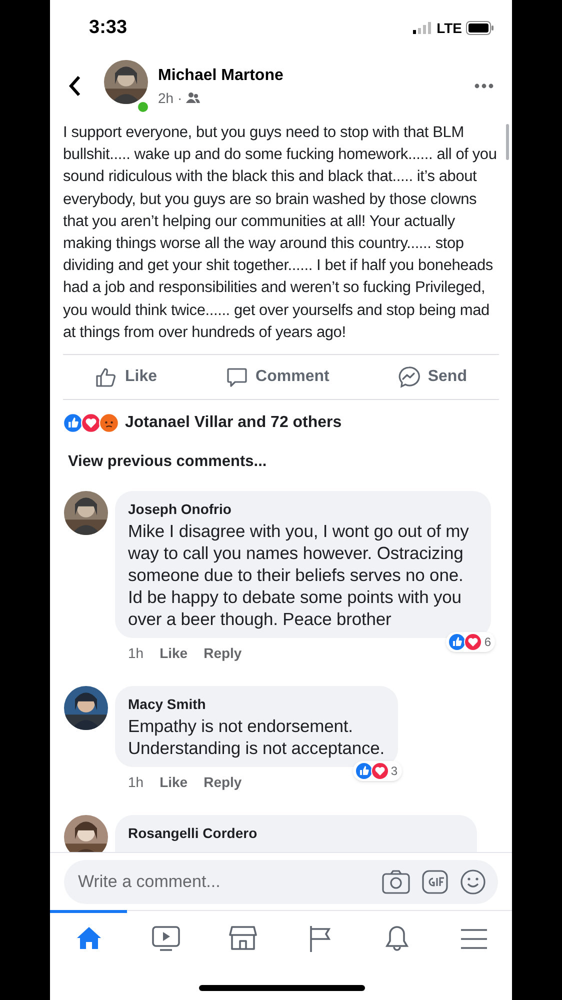  I want to click on comment-text: Mike I disagree with you, I wont go out of my way to call you names however. Ostracizing someone due to their beliefs serves no one. Id be happy to debate some points with you over a beer though. Peace brother, so click(299, 575).